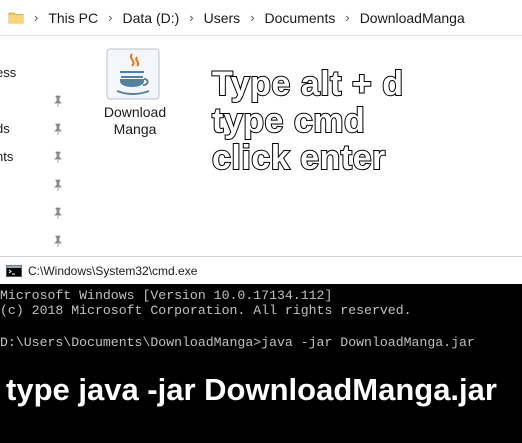 This screenshot has width=522, height=443. Describe the element at coordinates (16, 17) in the screenshot. I see `folder-icon` at that location.